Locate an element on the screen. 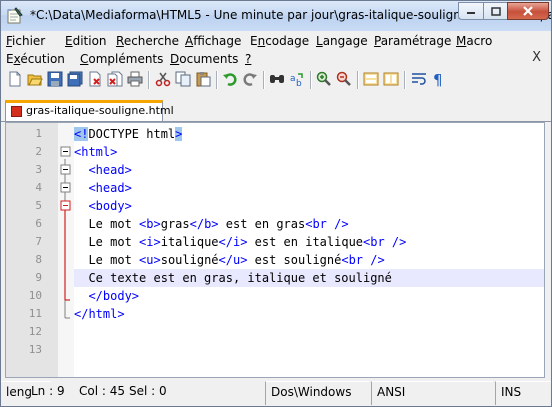  code-line: <body> is located at coordinates (309, 206).